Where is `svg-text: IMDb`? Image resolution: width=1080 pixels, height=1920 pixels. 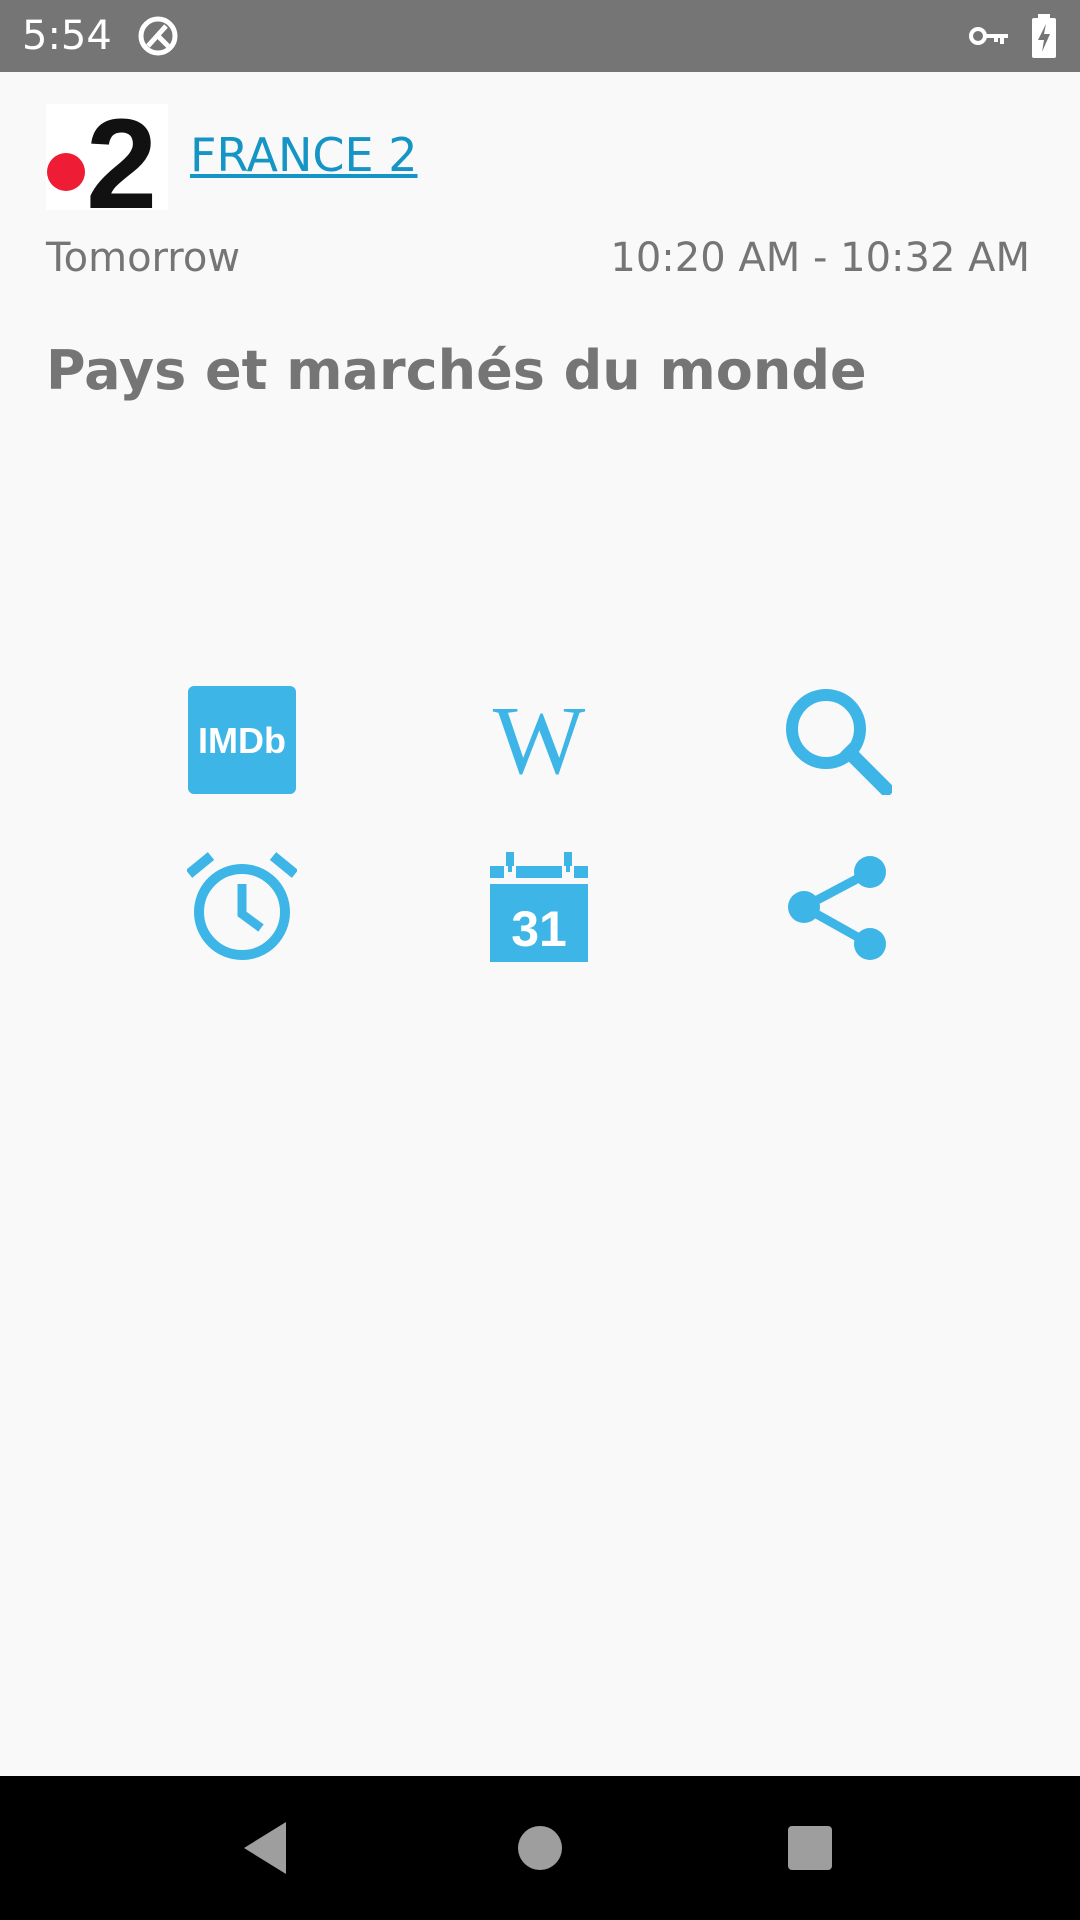
svg-text: IMDb is located at coordinates (242, 740).